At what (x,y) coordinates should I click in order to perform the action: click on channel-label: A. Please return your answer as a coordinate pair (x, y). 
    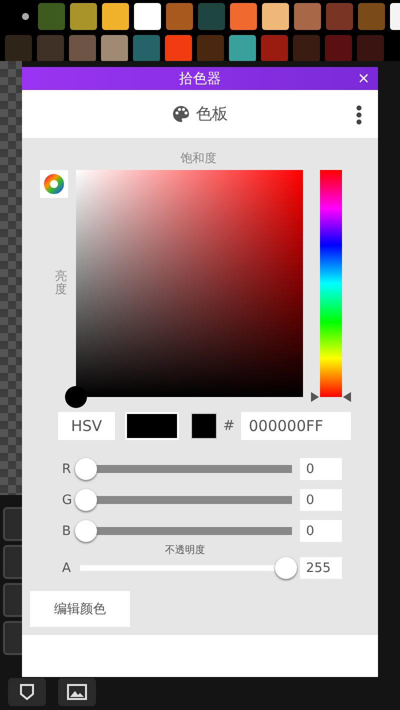
    Looking at the image, I should click on (67, 568).